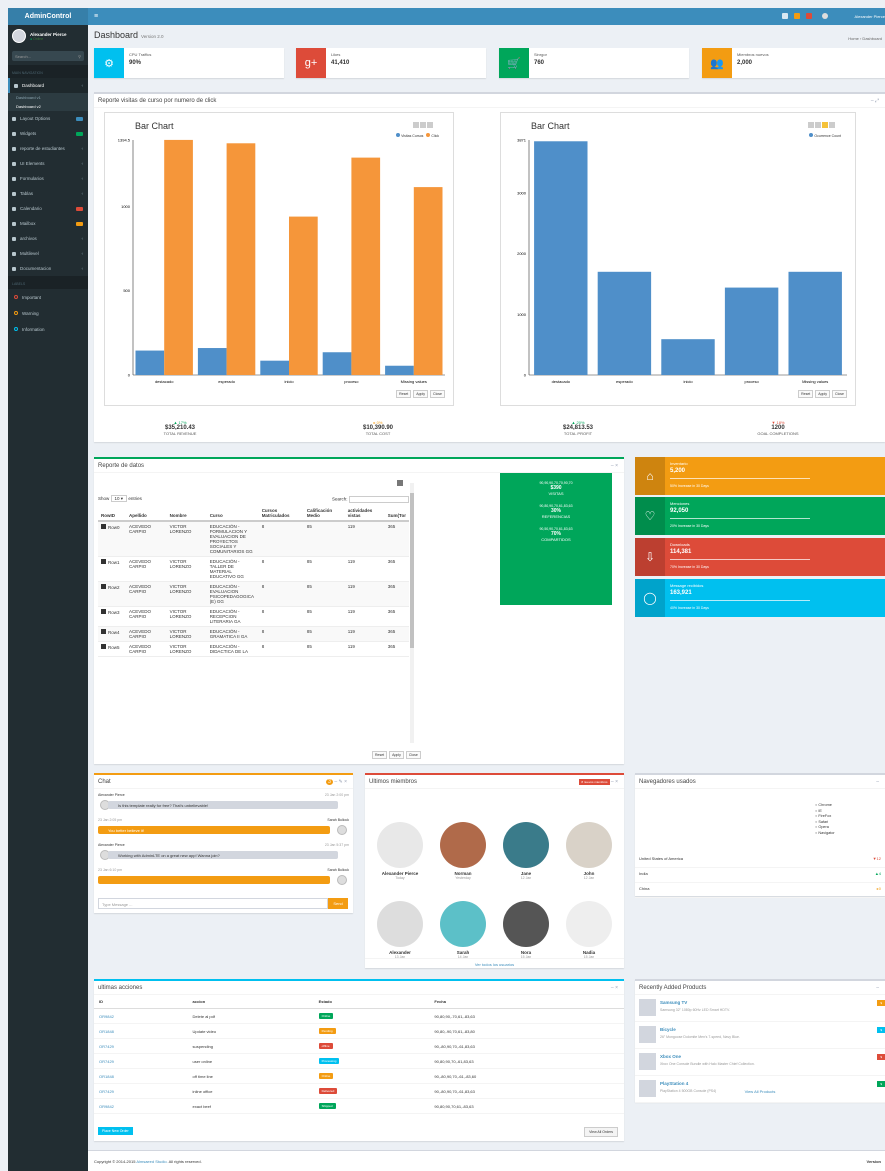  Describe the element at coordinates (760, 860) in the screenshot. I see `country-row: United States of America ▼12` at that location.